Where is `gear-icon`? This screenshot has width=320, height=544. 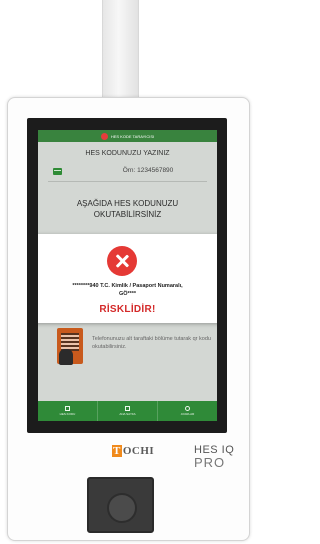
gear-icon is located at coordinates (187, 408).